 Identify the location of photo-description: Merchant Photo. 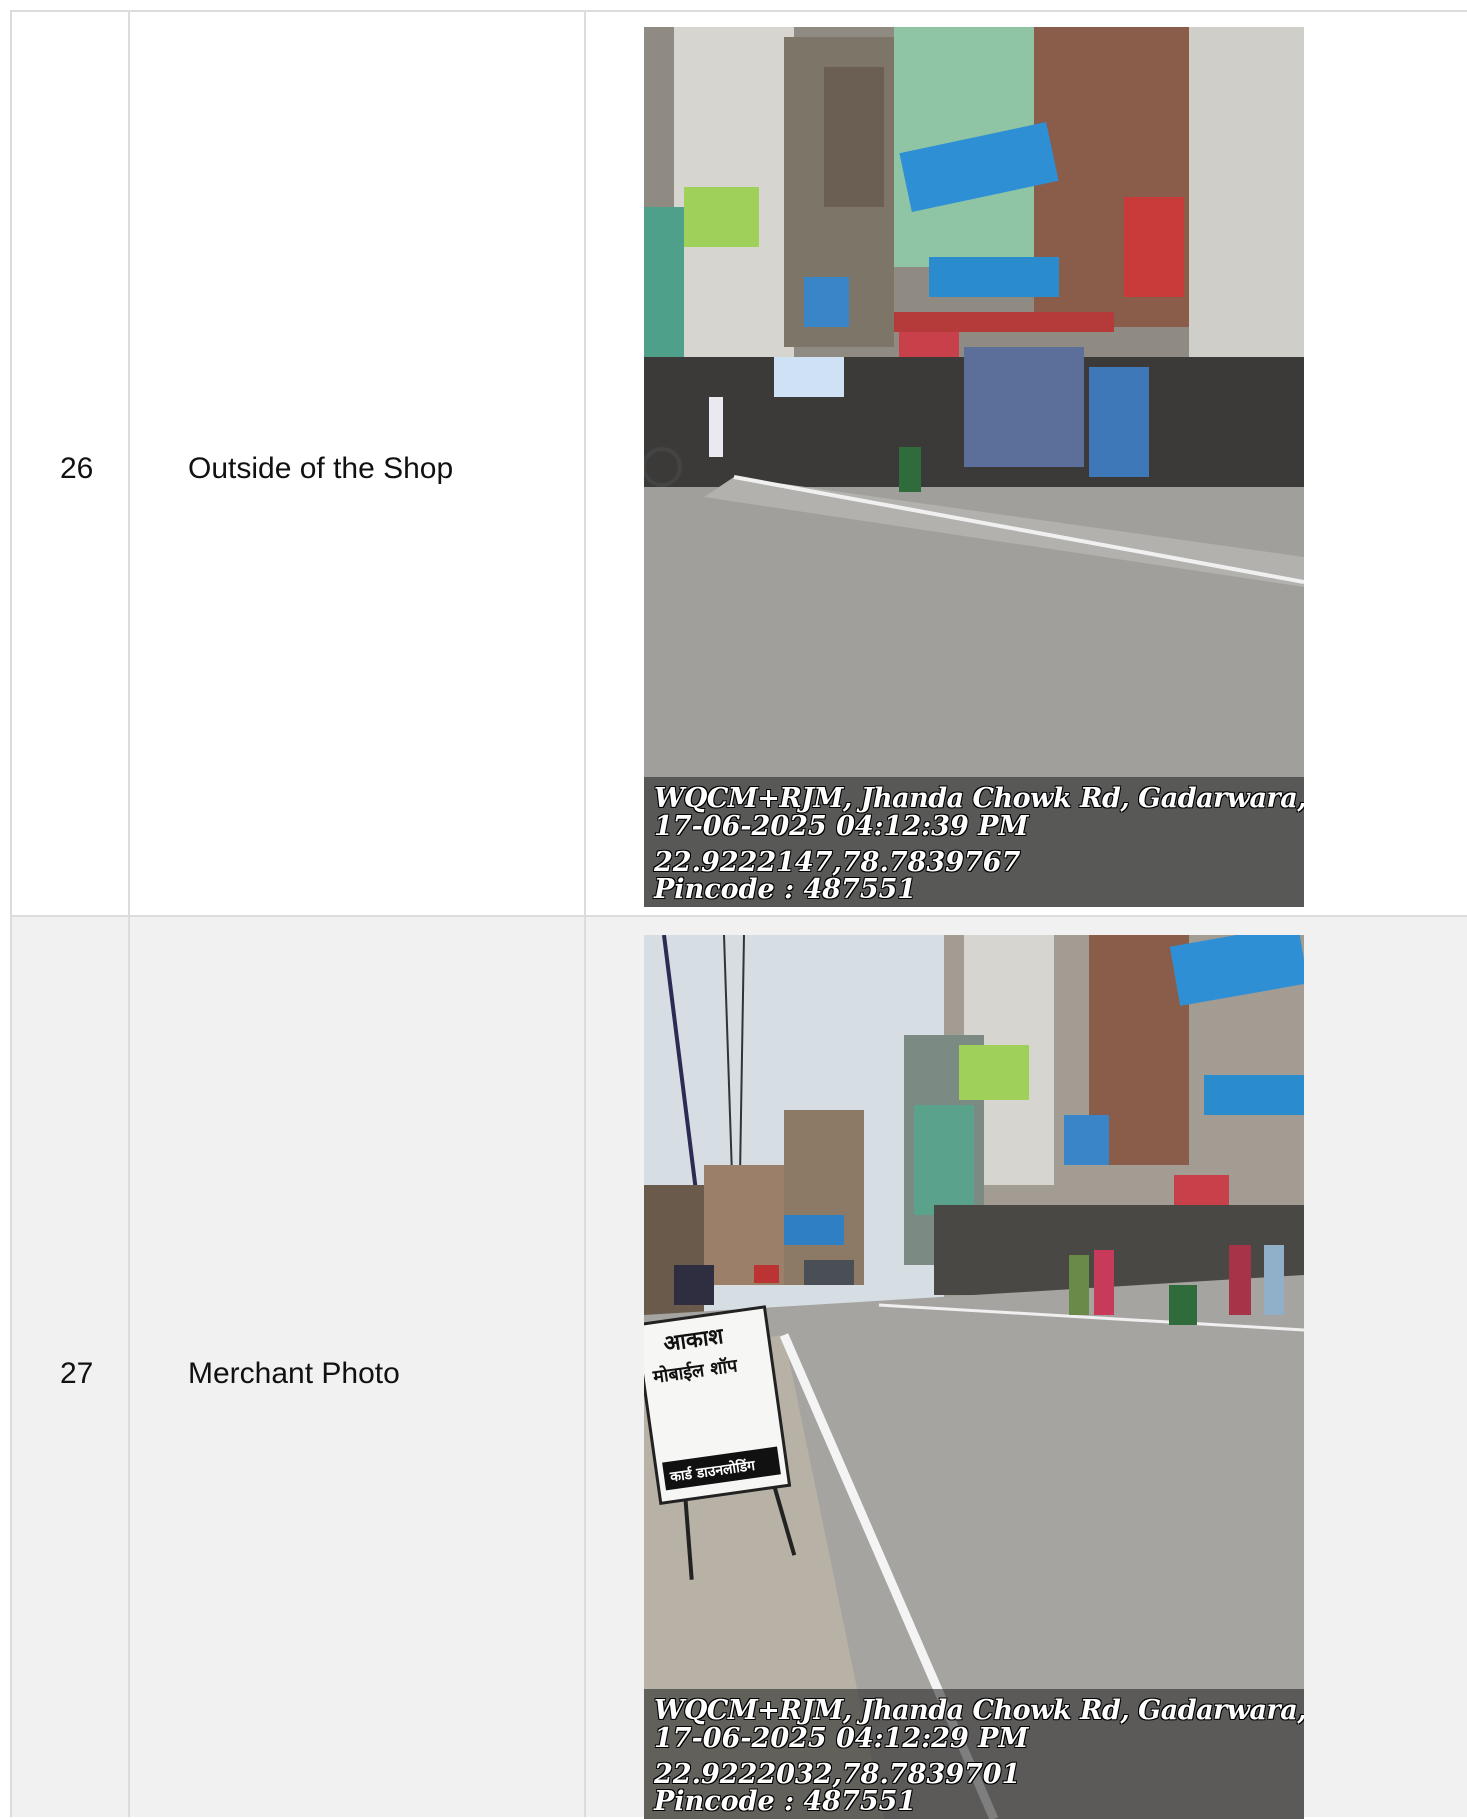
(294, 1373).